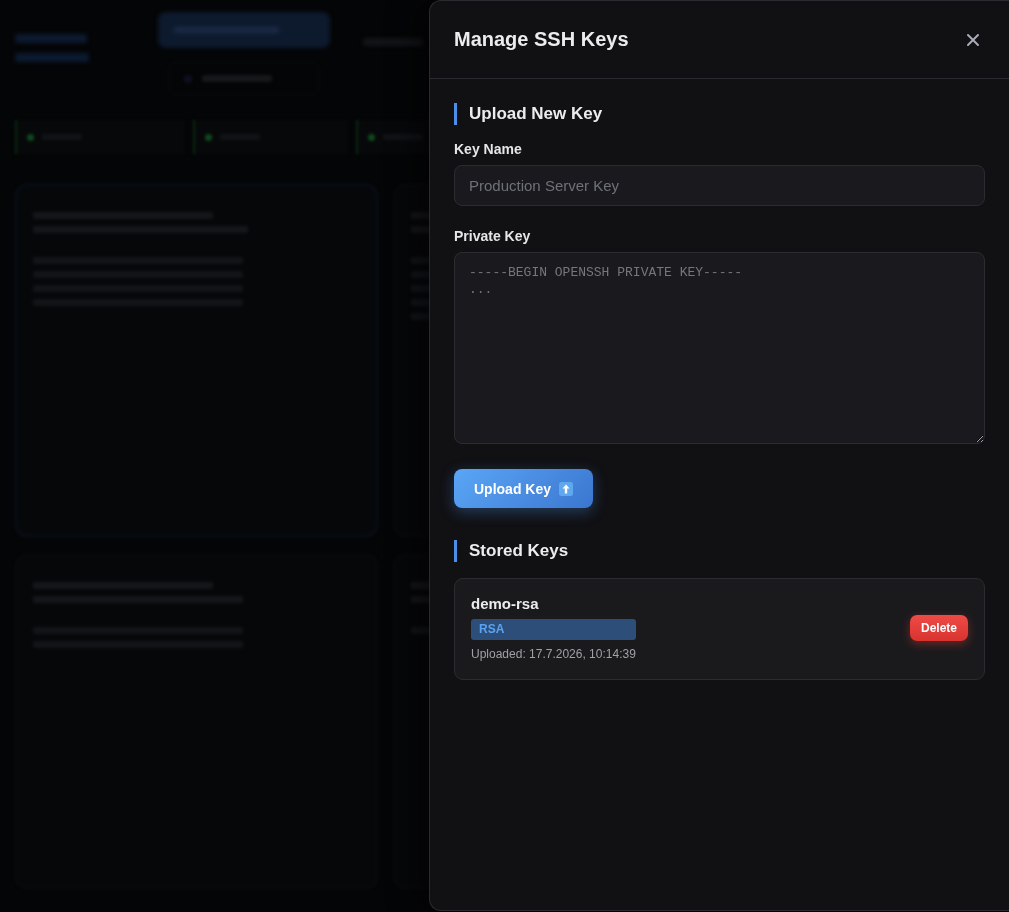 The image size is (1009, 912). I want to click on delete-button: Delete, so click(938, 628).